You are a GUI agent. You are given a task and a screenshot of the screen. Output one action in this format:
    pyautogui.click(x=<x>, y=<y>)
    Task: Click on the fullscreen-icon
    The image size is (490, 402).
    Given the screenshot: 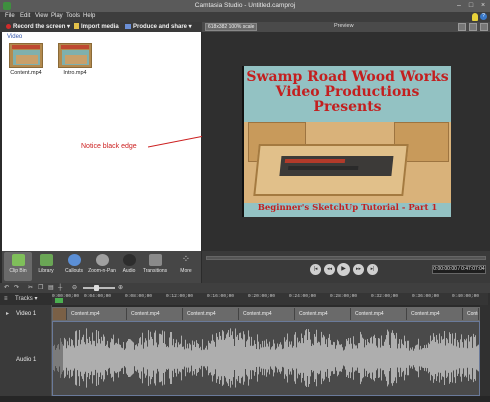 What is the action you would take?
    pyautogui.click(x=473, y=27)
    